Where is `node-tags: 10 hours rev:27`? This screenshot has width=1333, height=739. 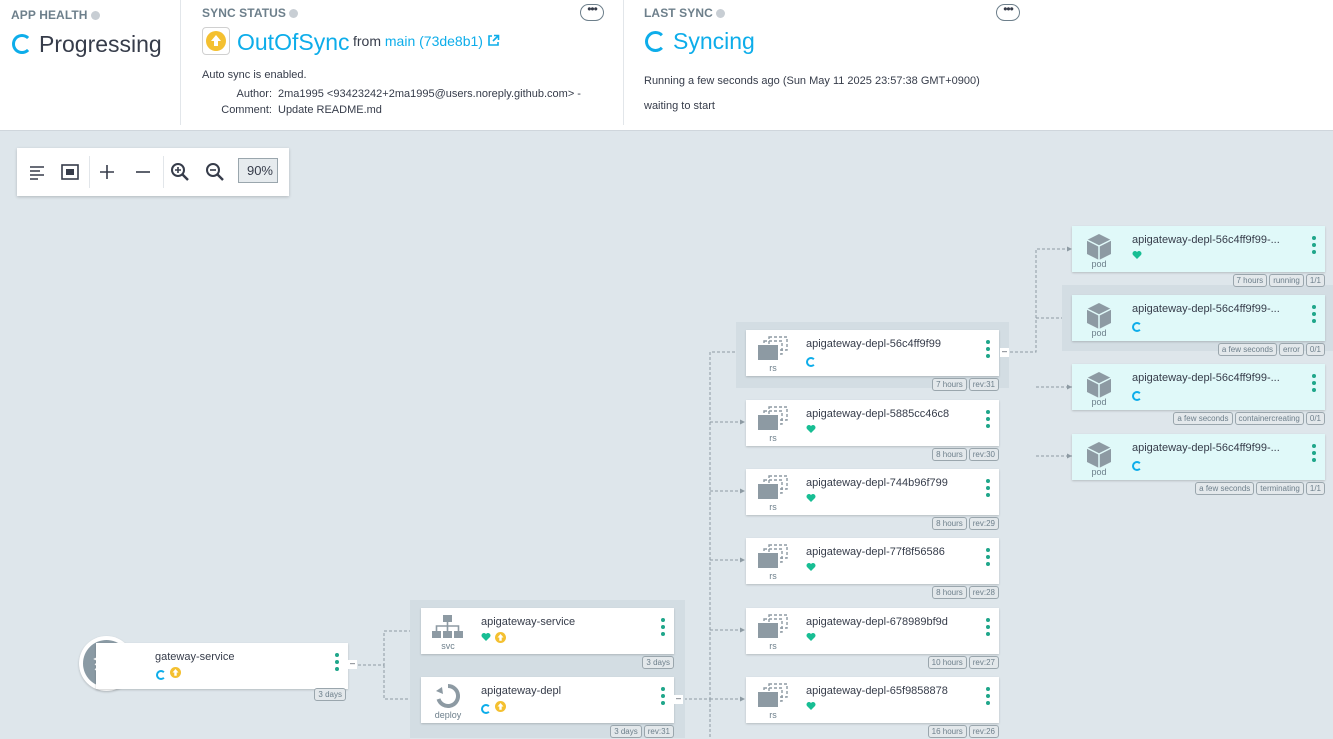
node-tags: 10 hours rev:27 is located at coordinates (962, 661).